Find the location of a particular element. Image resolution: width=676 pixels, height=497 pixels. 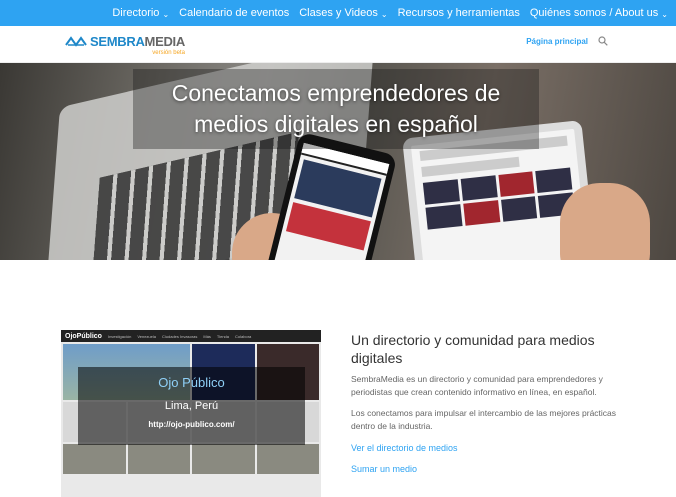

logo-wordmark: SEMBRAMEDIA is located at coordinates (137, 41).